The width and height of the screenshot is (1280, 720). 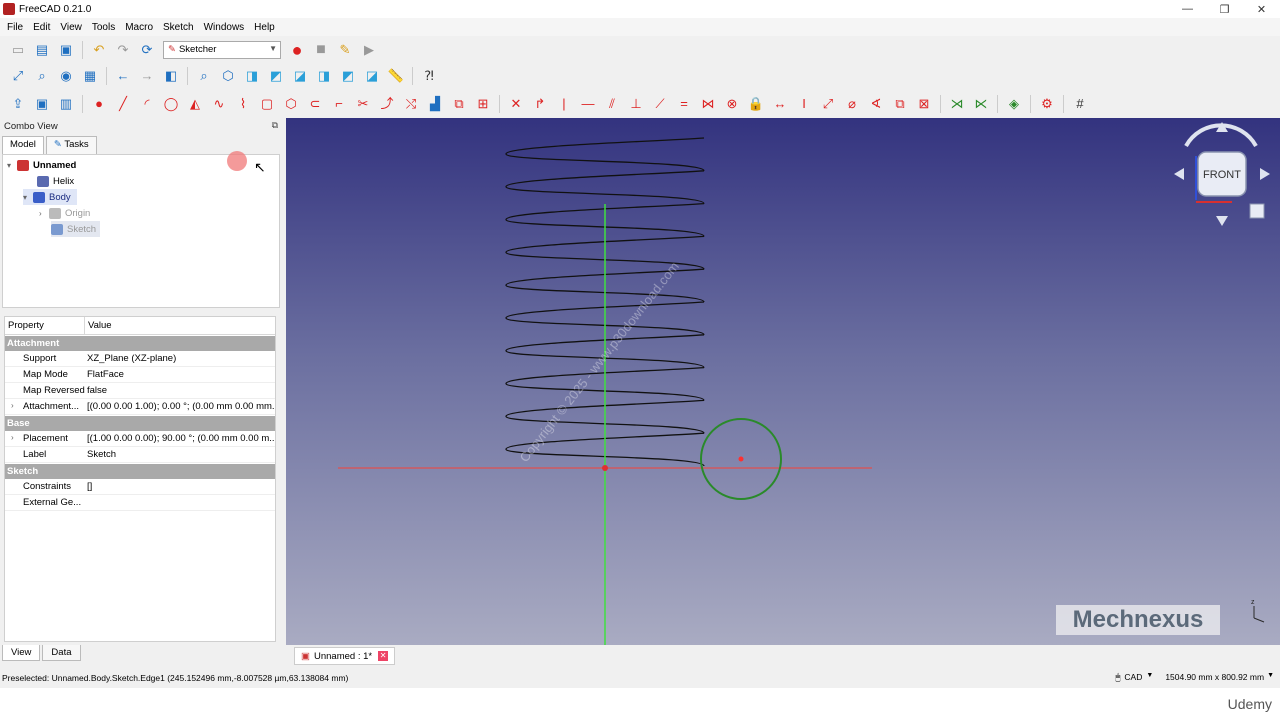 I want to click on tree-item-body: ▾ Body, so click(x=50, y=197).